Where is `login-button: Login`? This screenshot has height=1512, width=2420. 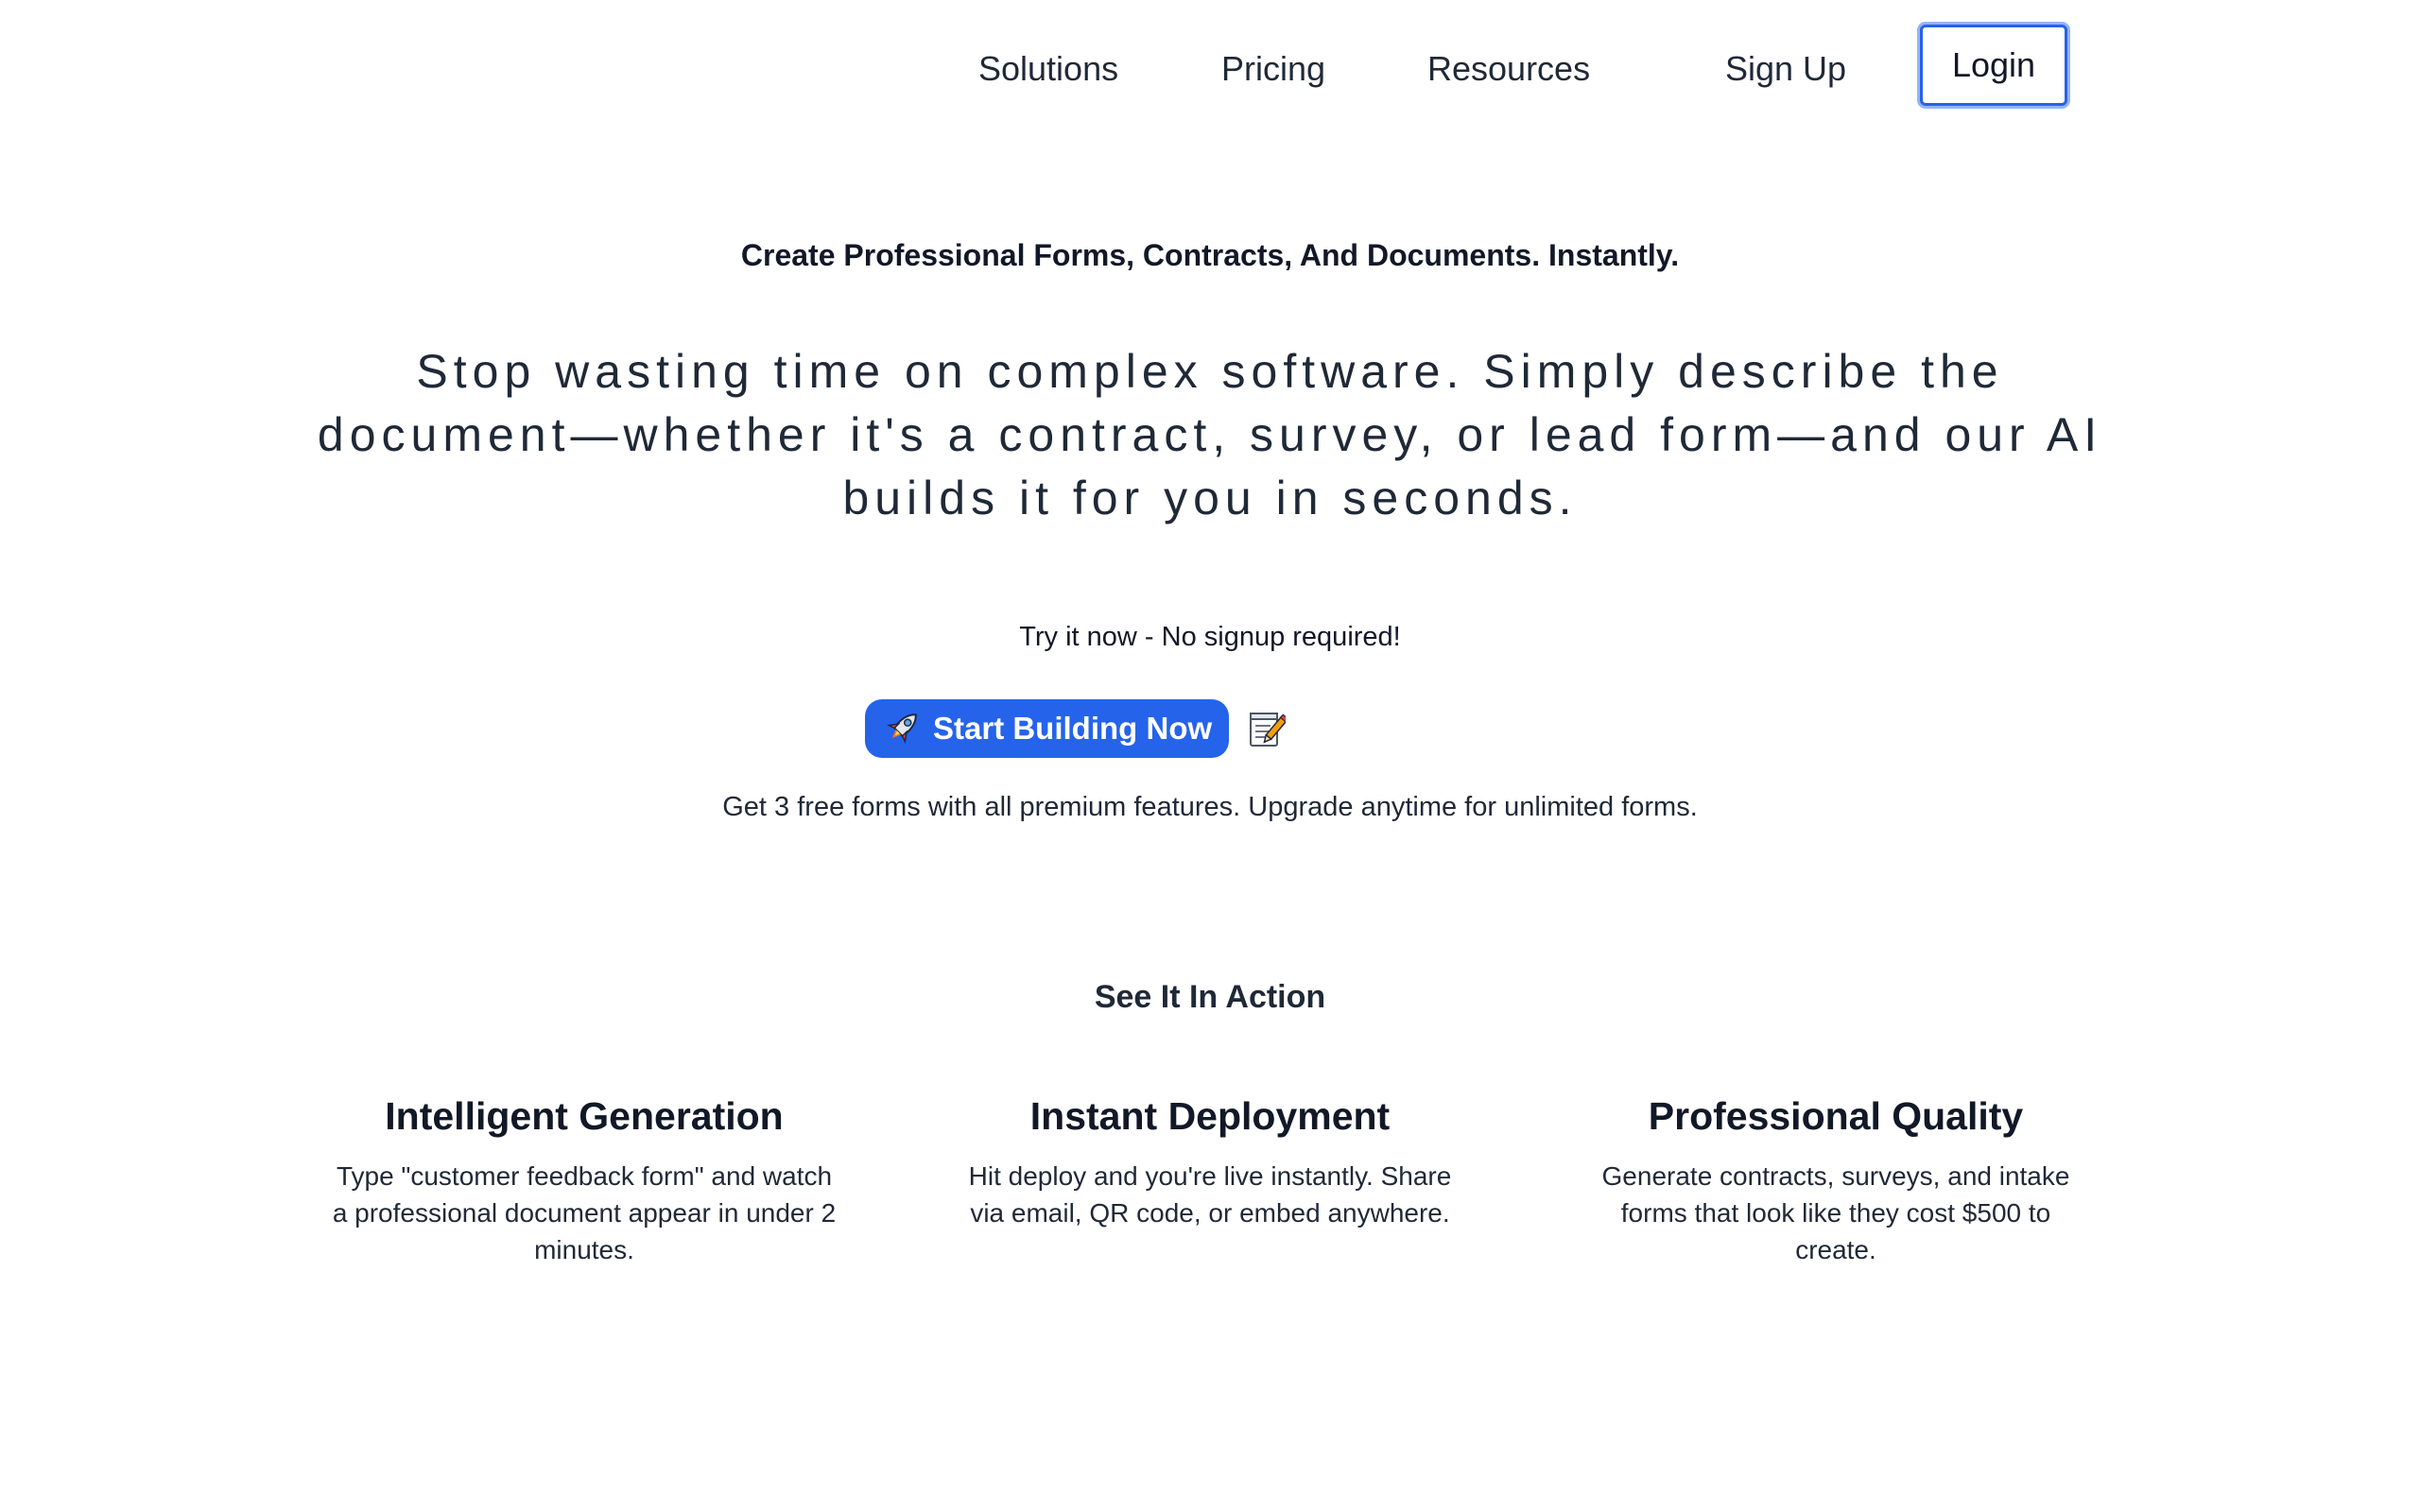
login-button: Login is located at coordinates (1993, 65).